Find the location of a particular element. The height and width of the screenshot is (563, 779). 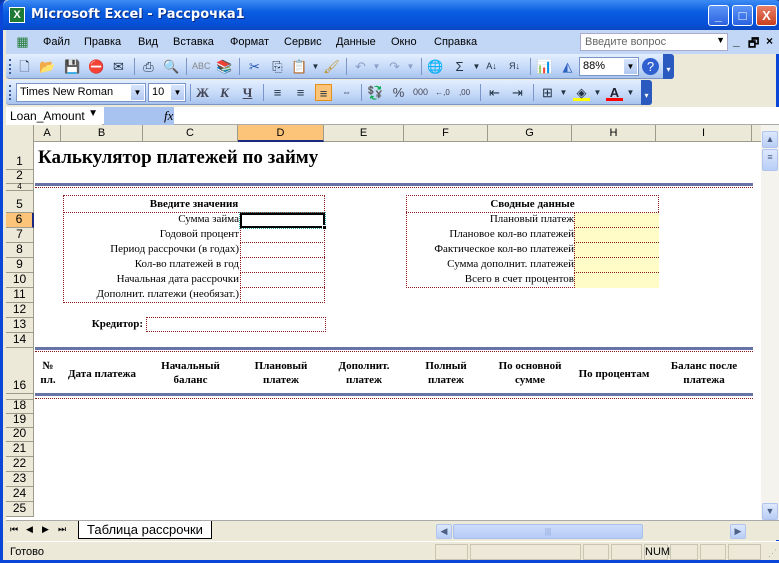

undo-icon: ↶ is located at coordinates (360, 66).